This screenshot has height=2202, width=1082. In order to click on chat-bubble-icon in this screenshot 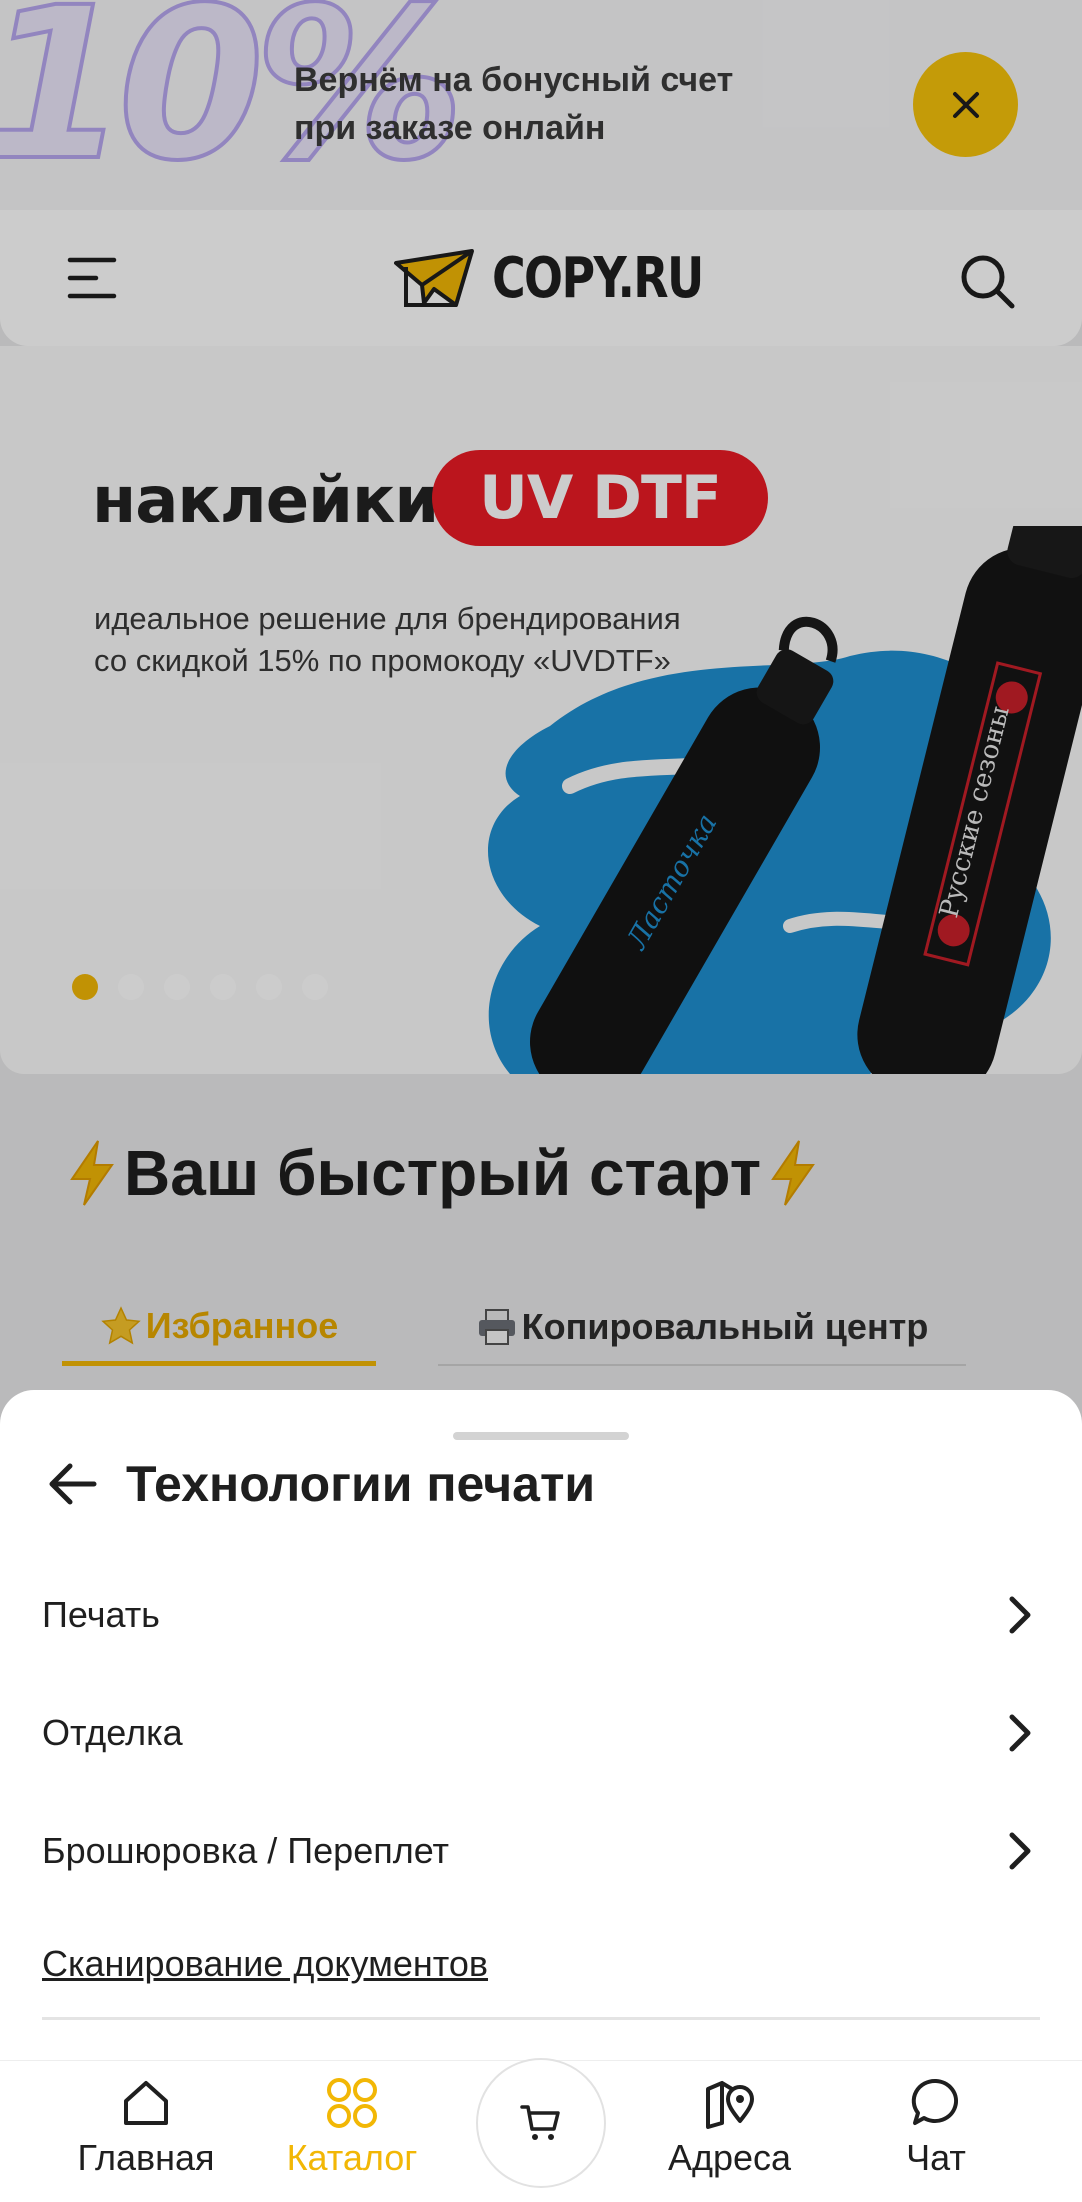, I will do `click(935, 2101)`.